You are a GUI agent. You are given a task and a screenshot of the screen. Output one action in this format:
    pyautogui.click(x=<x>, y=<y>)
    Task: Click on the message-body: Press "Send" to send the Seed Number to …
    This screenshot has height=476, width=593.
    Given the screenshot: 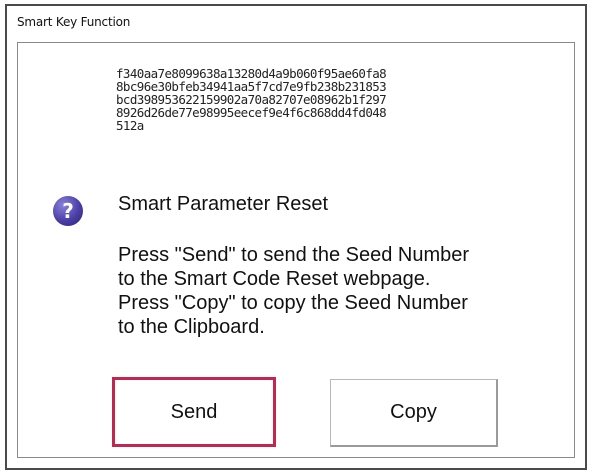 What is the action you would take?
    pyautogui.click(x=338, y=291)
    